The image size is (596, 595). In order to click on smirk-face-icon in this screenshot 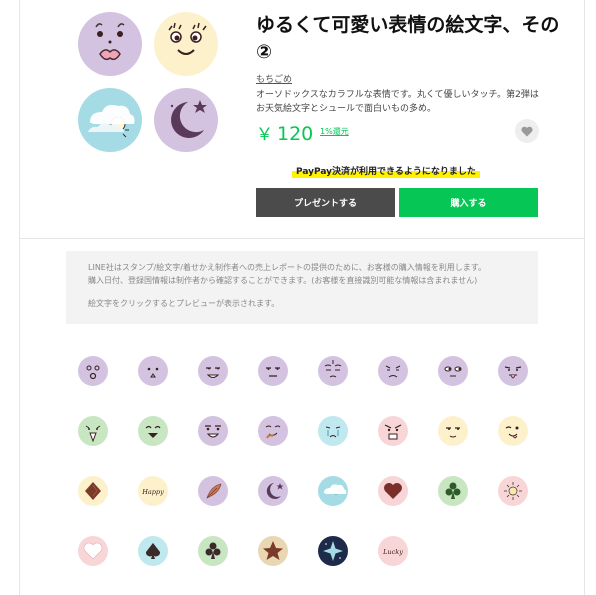, I will do `click(213, 431)`.